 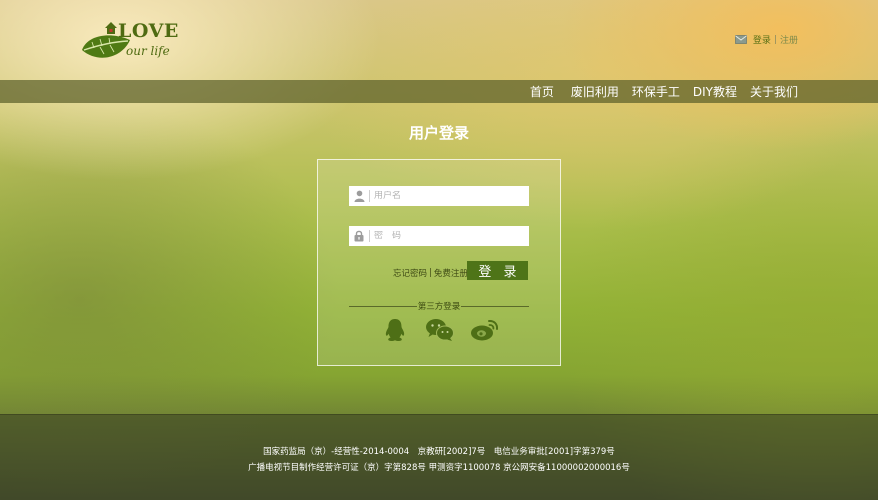 What do you see at coordinates (439, 306) in the screenshot?
I see `third-party-divider: 第三方登录` at bounding box center [439, 306].